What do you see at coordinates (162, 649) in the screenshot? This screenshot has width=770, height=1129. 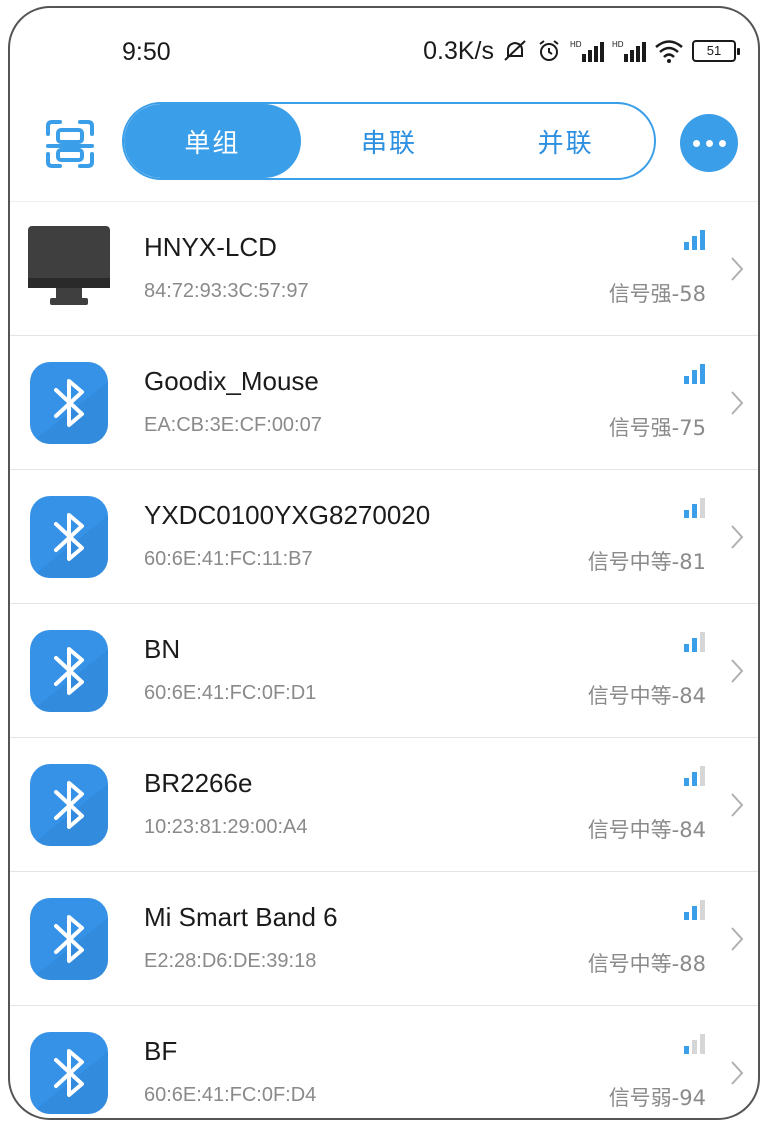 I see `device-name: BN` at bounding box center [162, 649].